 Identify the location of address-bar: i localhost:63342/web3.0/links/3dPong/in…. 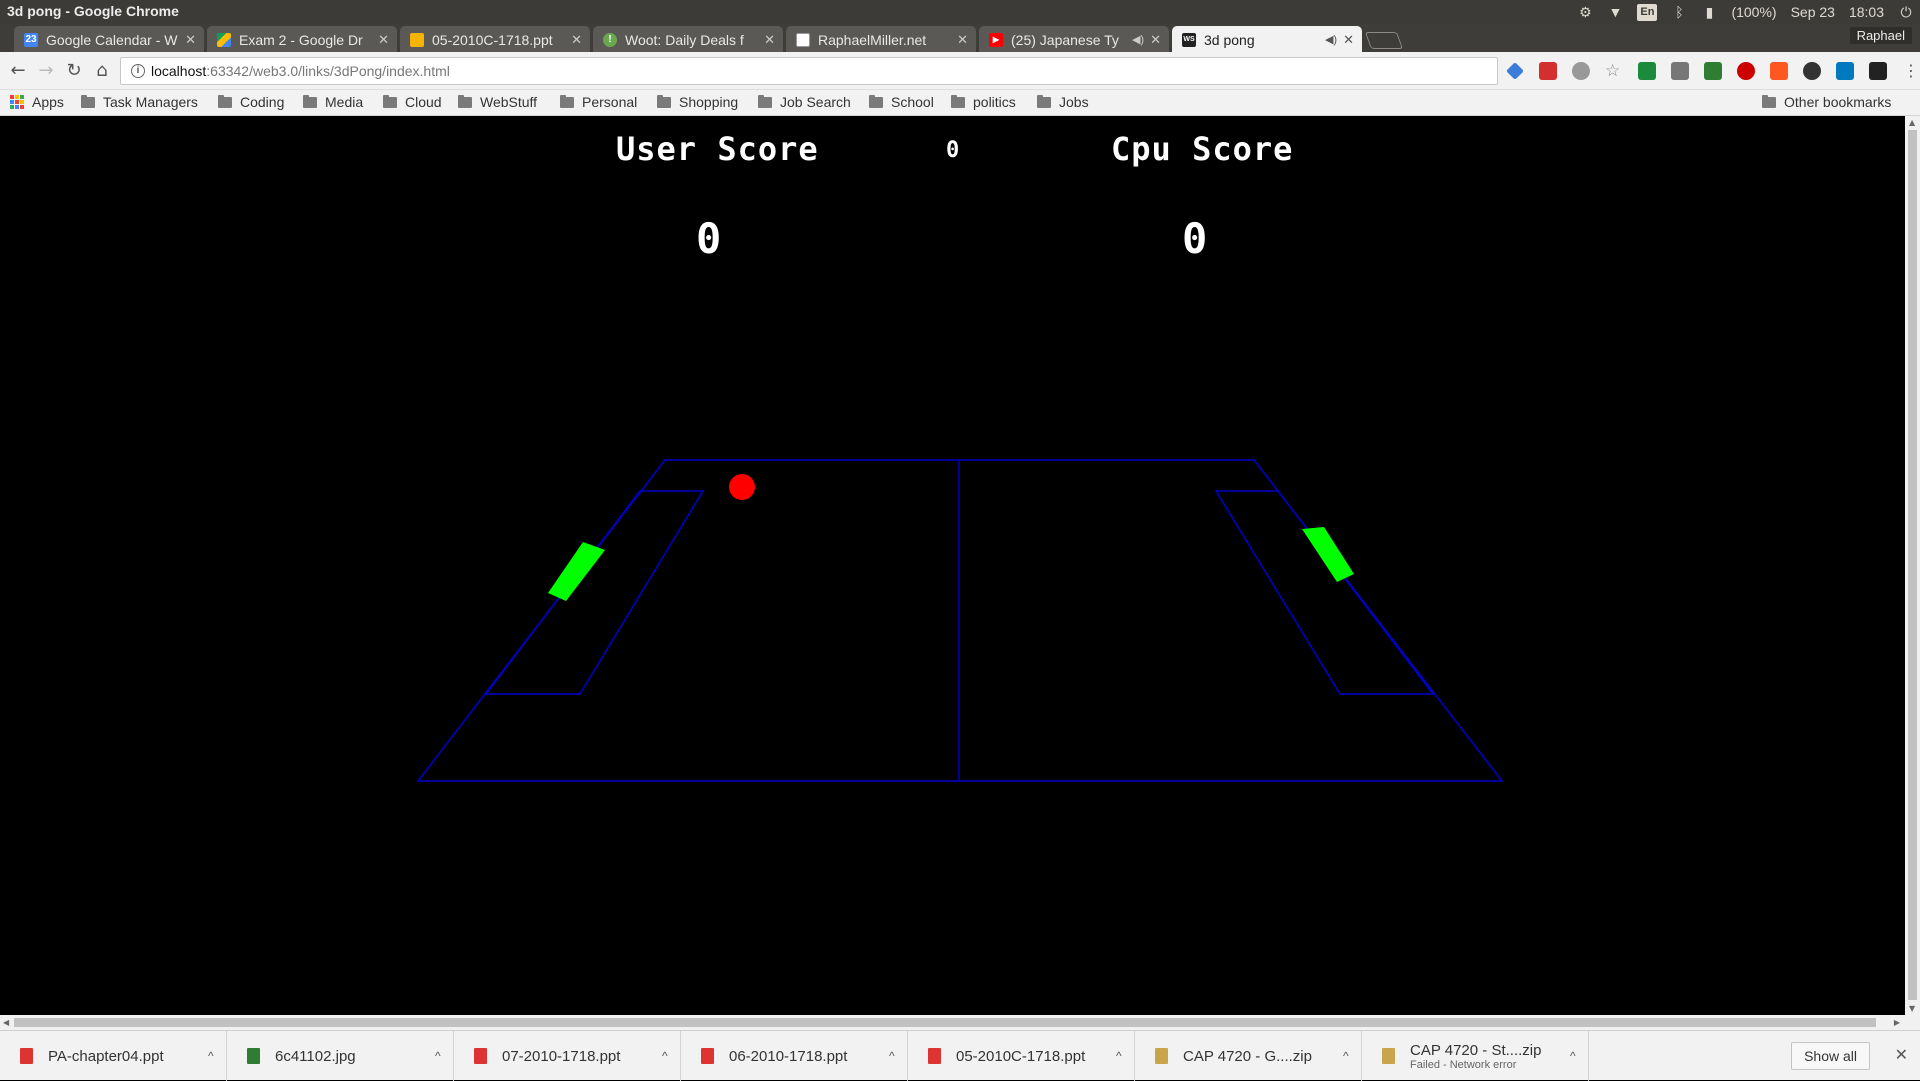
(809, 71).